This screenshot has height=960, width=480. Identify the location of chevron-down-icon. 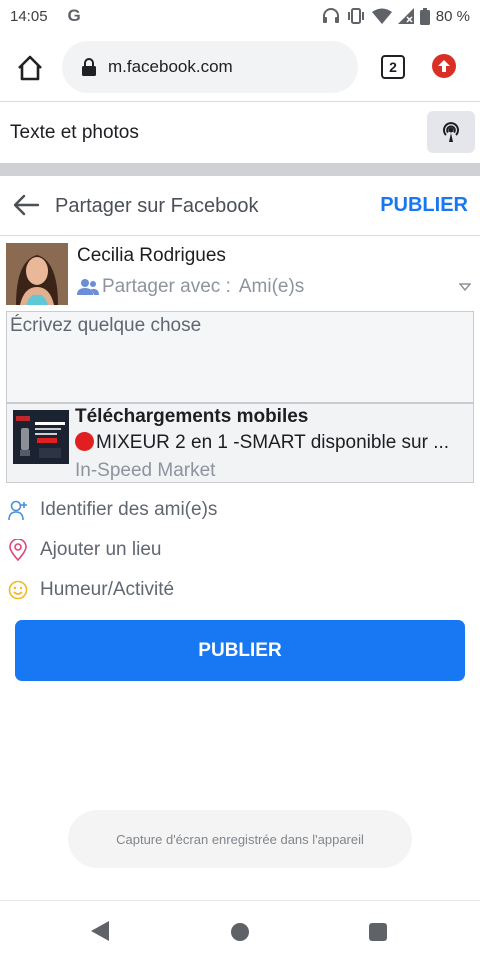
(465, 287).